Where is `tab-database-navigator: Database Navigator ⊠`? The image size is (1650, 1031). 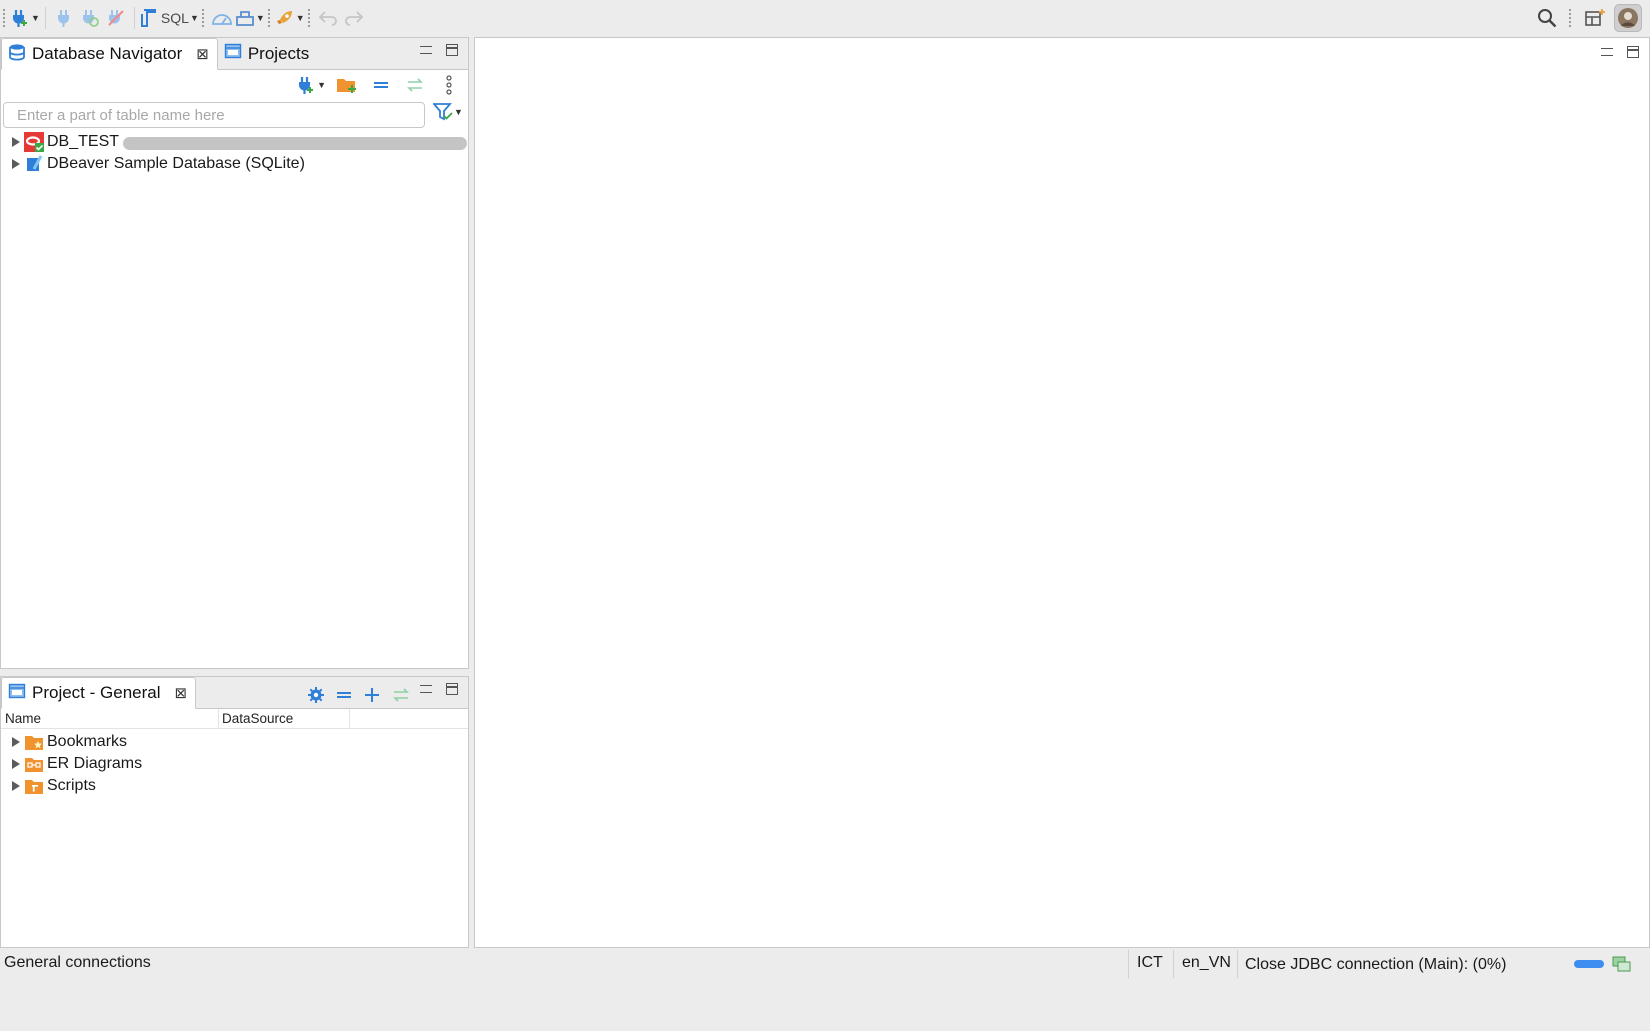
tab-database-navigator: Database Navigator ⊠ is located at coordinates (109, 54).